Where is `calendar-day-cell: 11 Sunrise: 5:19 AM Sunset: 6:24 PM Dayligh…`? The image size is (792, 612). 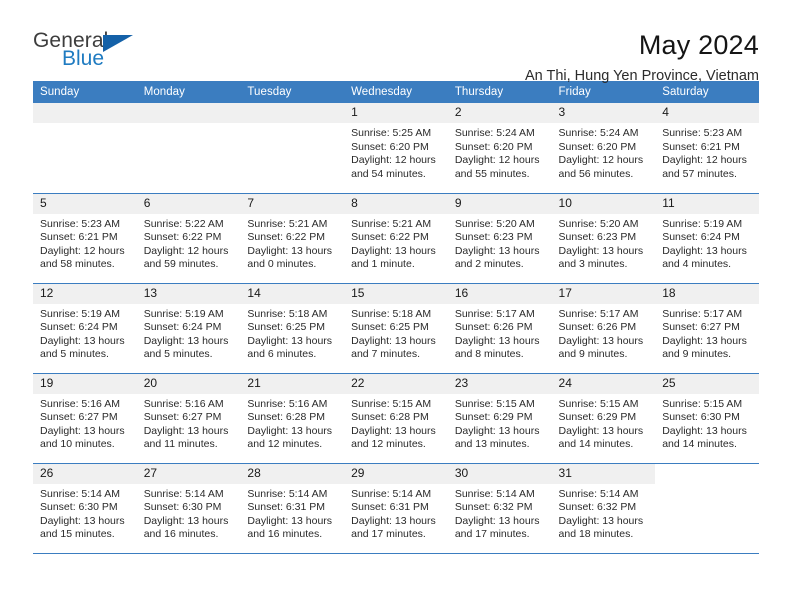 calendar-day-cell: 11 Sunrise: 5:19 AM Sunset: 6:24 PM Dayligh… is located at coordinates (707, 238).